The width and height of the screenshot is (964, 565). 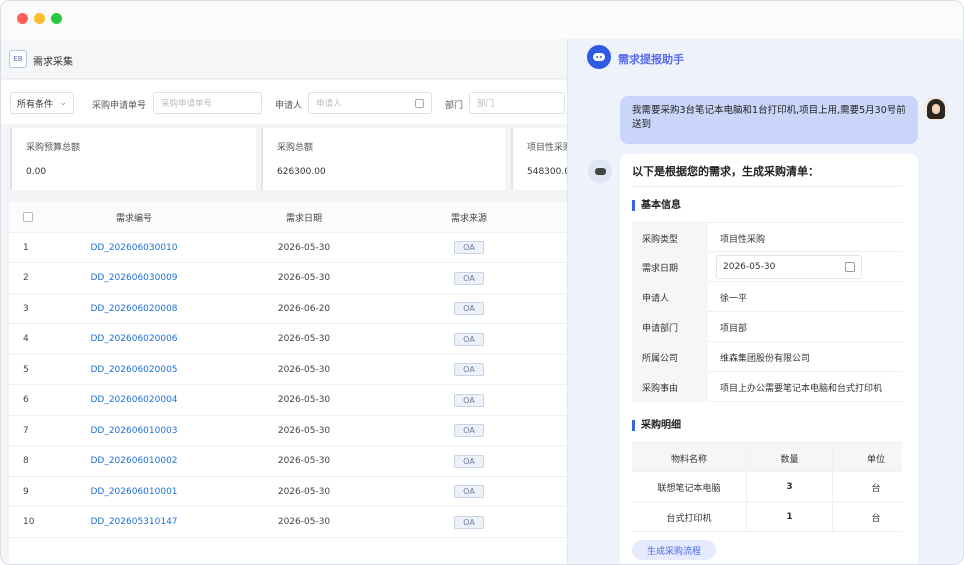 What do you see at coordinates (767, 297) in the screenshot?
I see `kv-row-applicant: 申请人 徐一平` at bounding box center [767, 297].